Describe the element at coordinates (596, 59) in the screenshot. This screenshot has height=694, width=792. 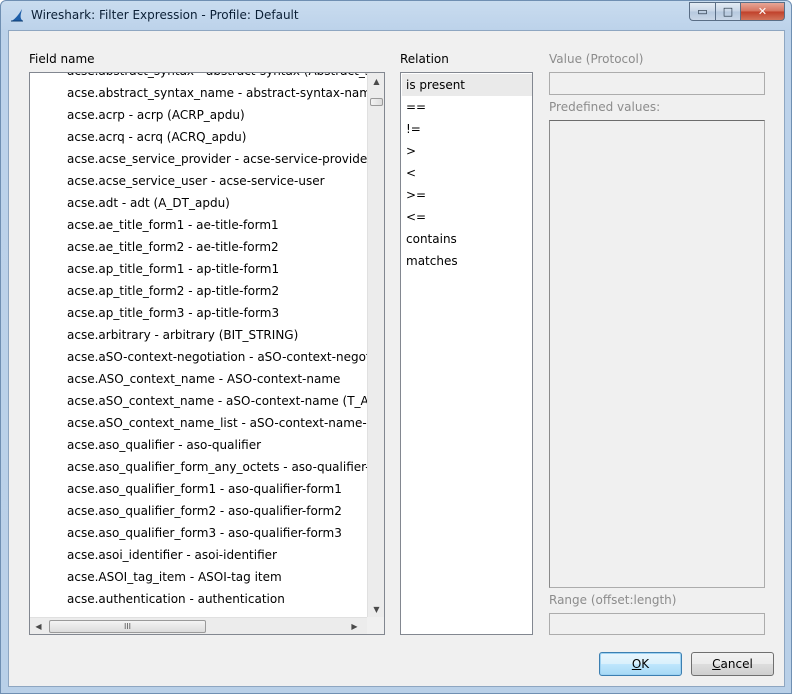
I see `value-label: Value (Protocol)` at that location.